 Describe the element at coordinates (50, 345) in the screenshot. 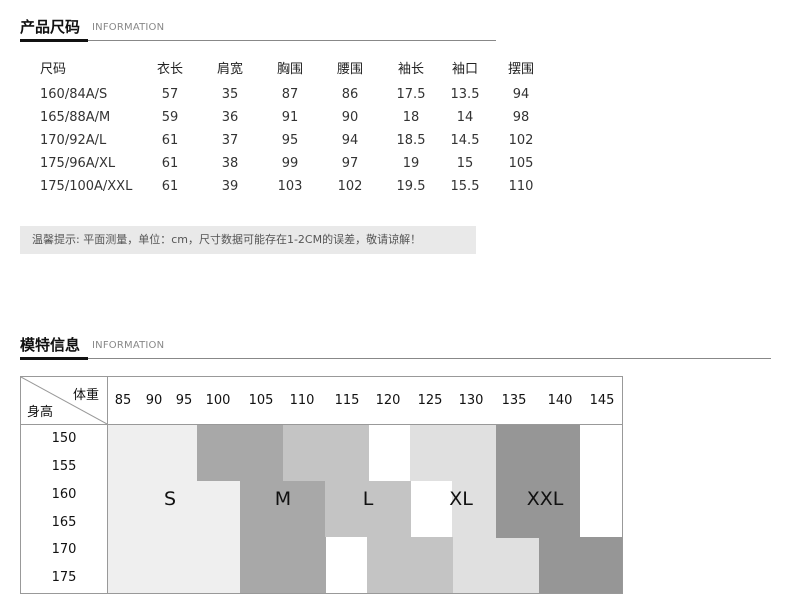

I see `section-title-model-info: 模特信息` at that location.